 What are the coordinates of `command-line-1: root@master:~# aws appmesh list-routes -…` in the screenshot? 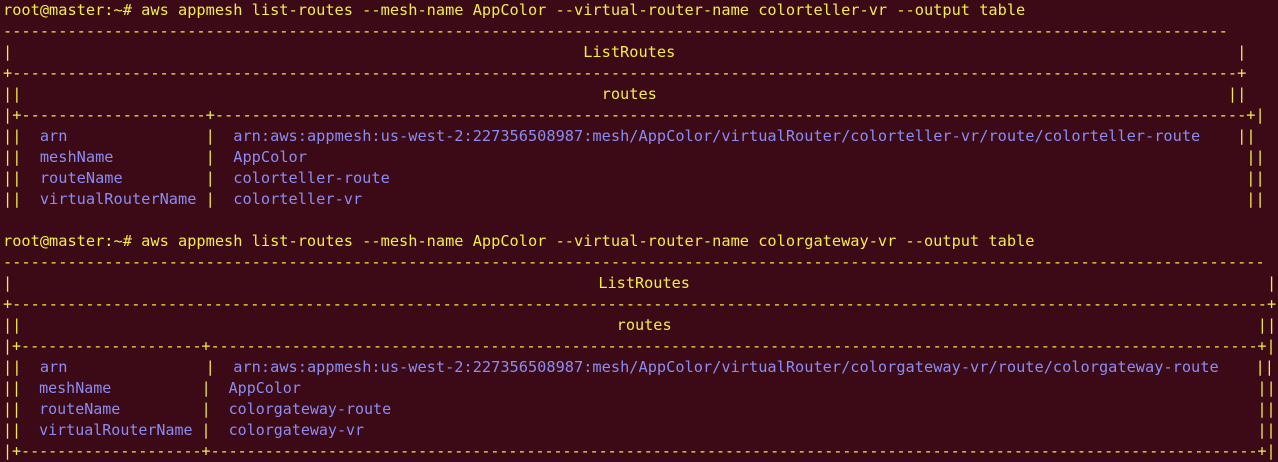 It's located at (514, 10).